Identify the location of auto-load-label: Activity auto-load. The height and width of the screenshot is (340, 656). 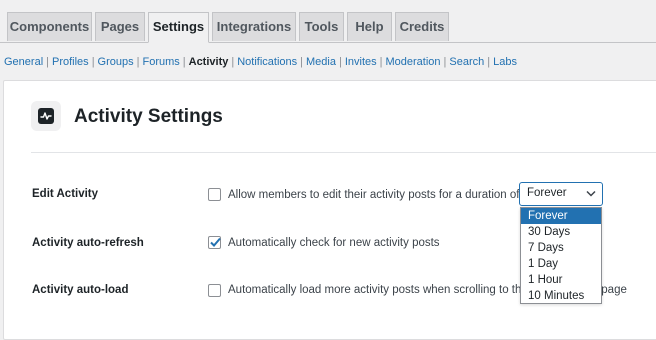
(80, 290).